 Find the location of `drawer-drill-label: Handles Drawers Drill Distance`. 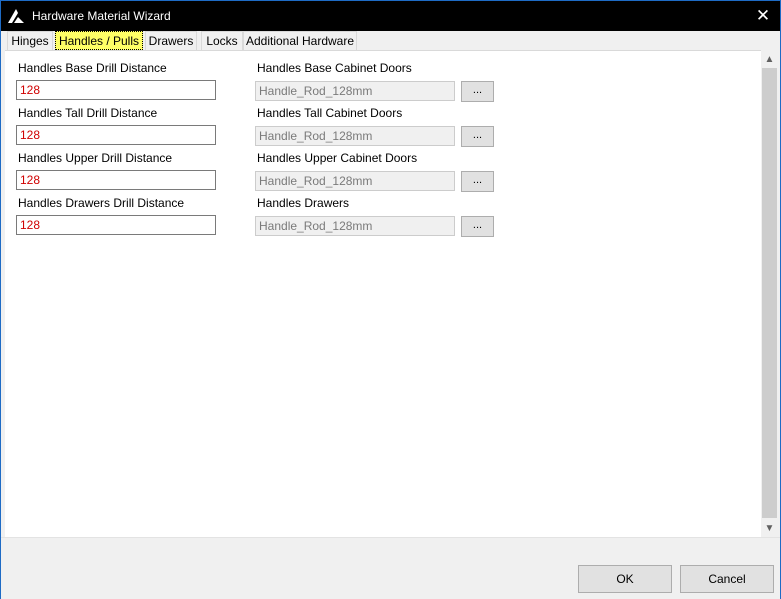

drawer-drill-label: Handles Drawers Drill Distance is located at coordinates (101, 203).